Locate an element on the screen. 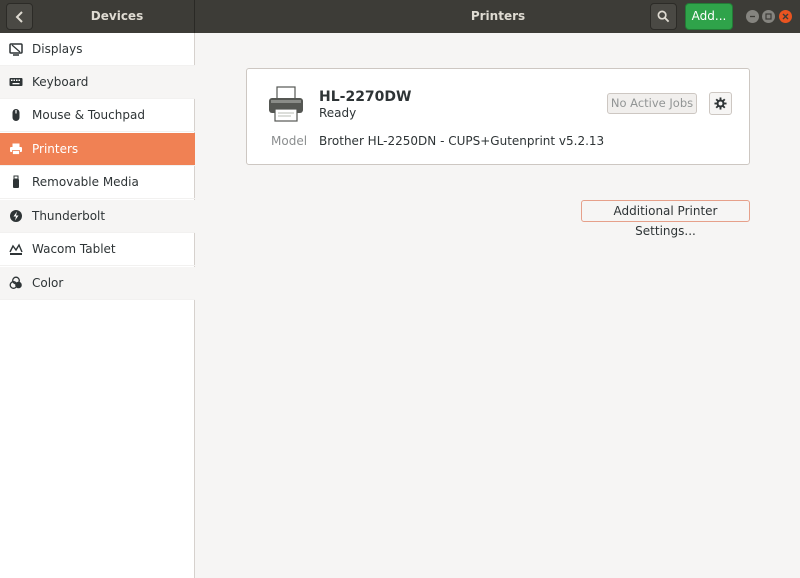 Image resolution: width=800 pixels, height=578 pixels. sidebar-item-label: Displays is located at coordinates (57, 49).